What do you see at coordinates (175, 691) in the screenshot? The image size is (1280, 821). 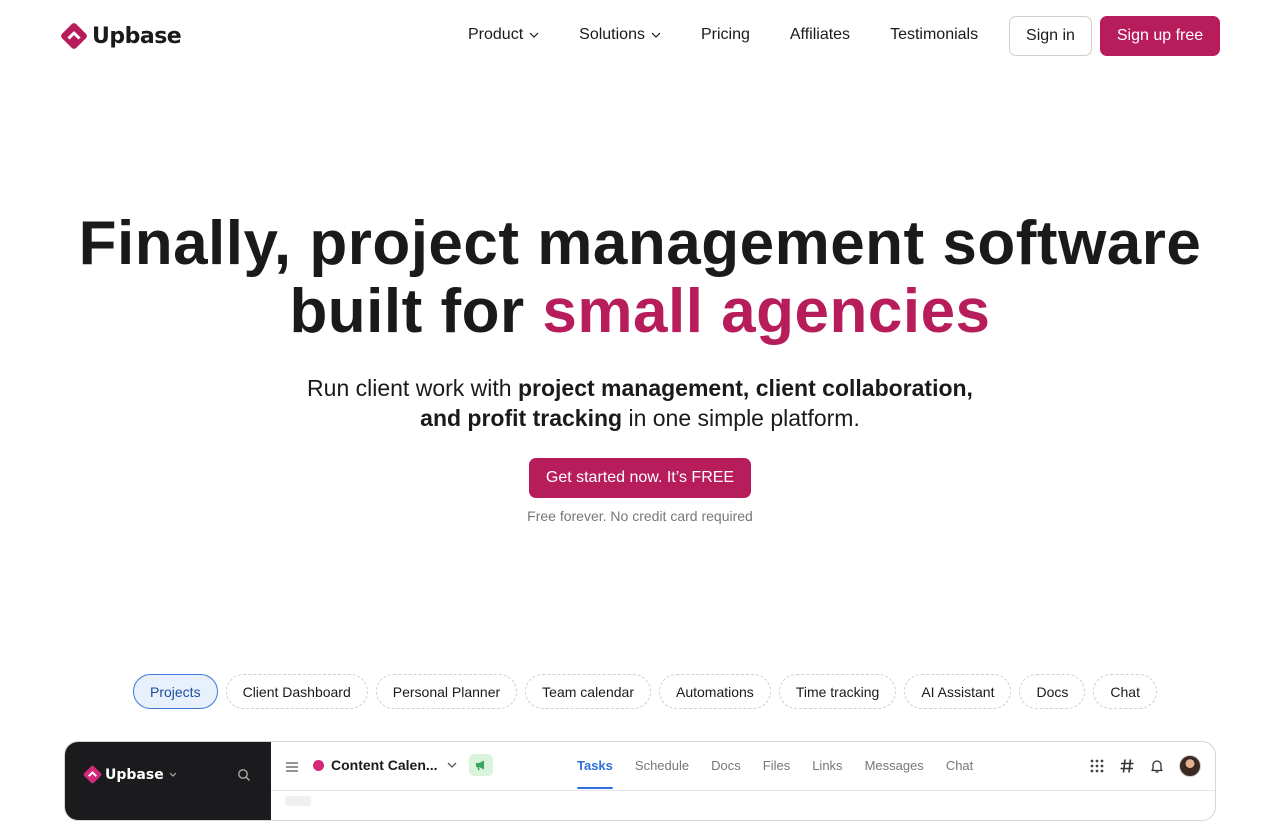 I see `feature-tab-projects: Projects` at bounding box center [175, 691].